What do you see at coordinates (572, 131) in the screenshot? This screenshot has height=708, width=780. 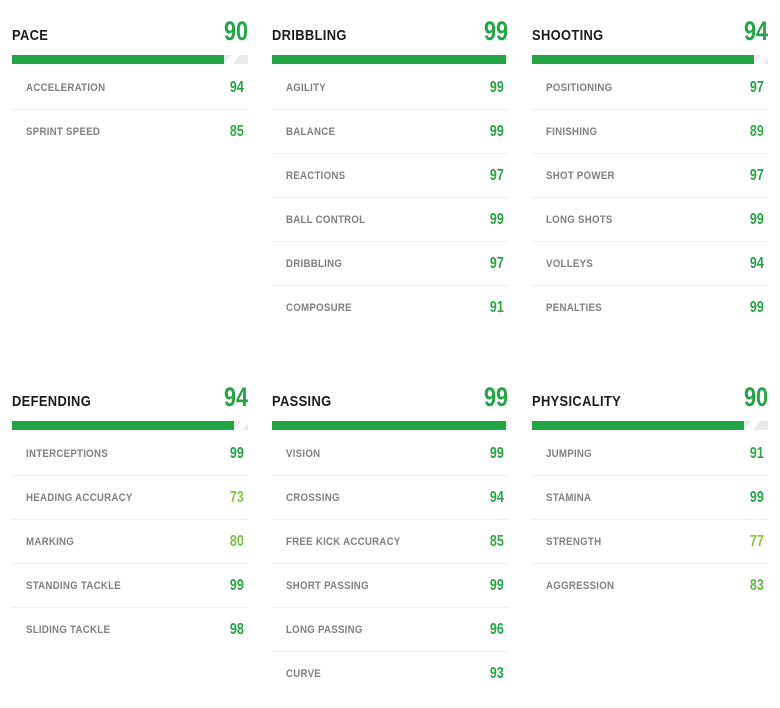 I see `stat-label: FINISHING` at bounding box center [572, 131].